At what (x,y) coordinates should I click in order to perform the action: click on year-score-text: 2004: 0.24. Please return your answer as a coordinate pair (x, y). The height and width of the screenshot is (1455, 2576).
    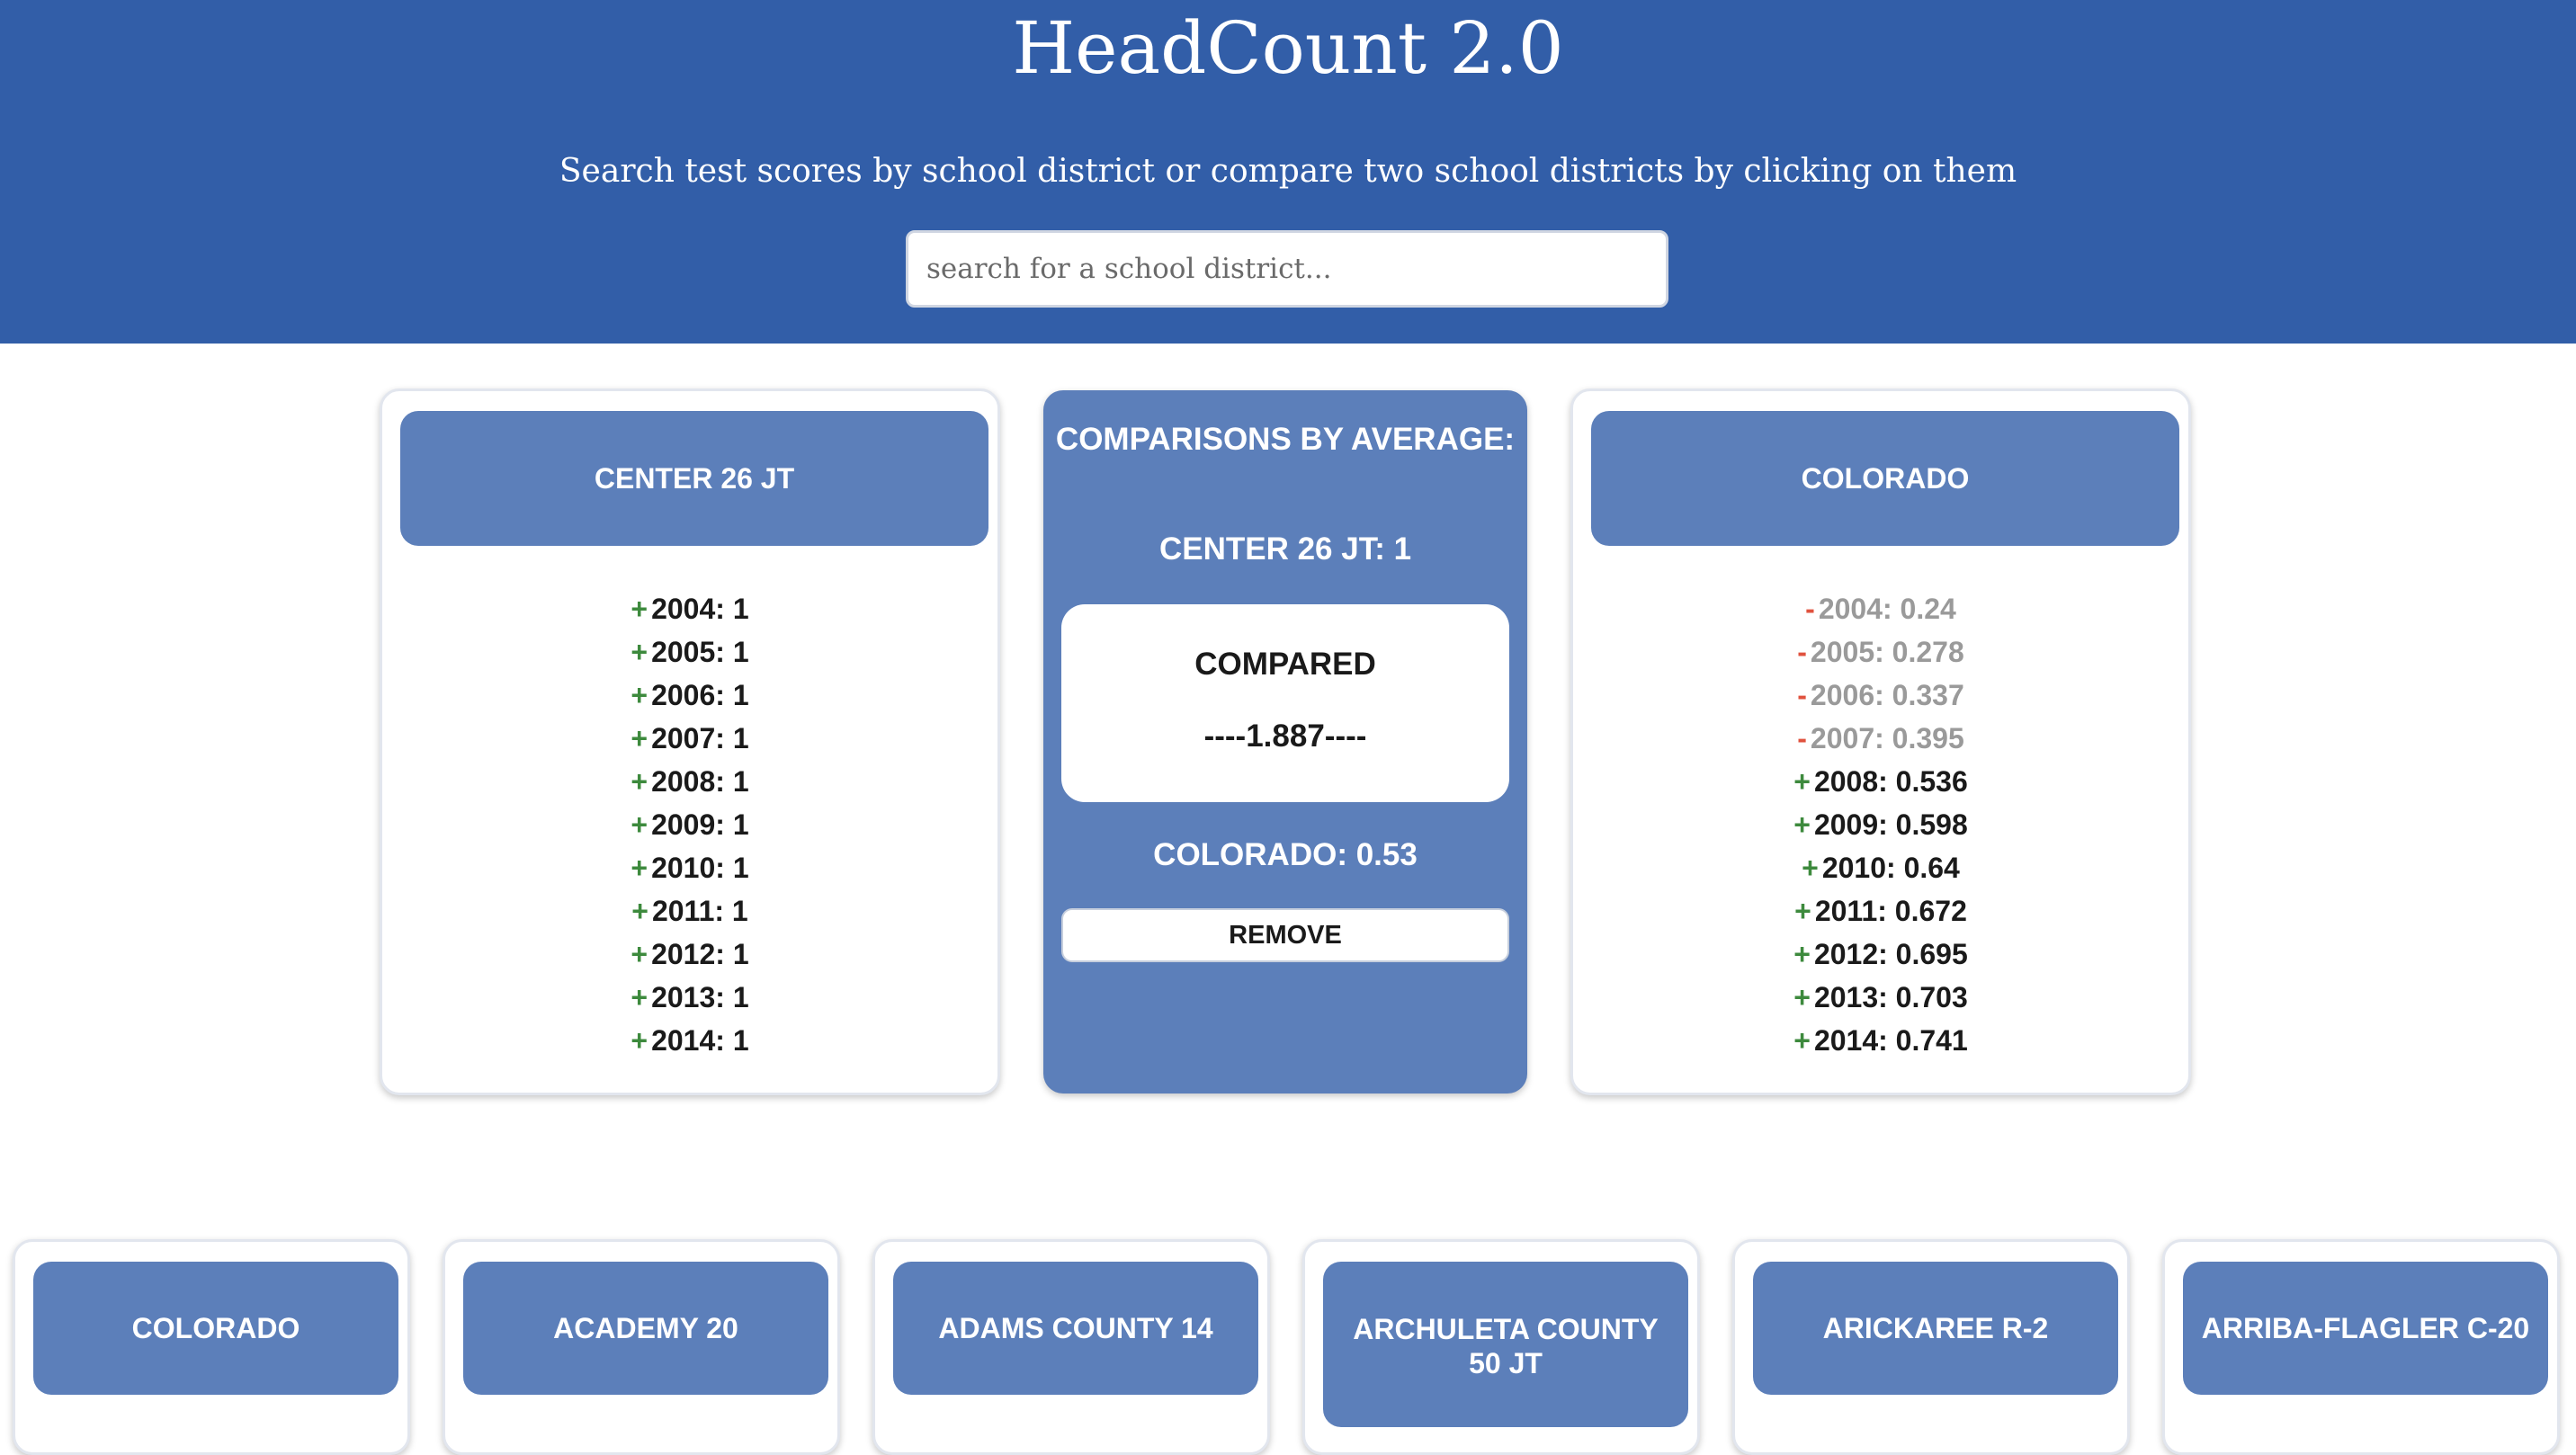
    Looking at the image, I should click on (1887, 609).